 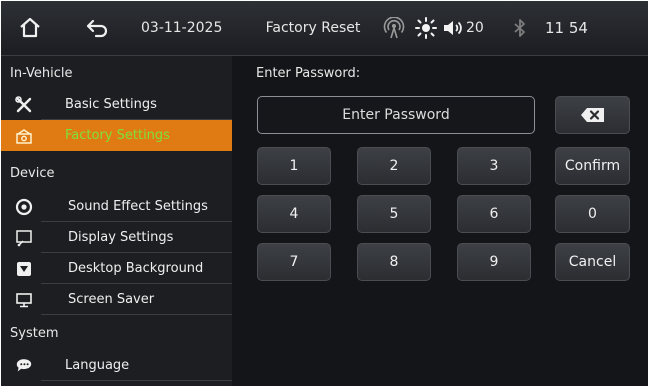 What do you see at coordinates (32, 173) in the screenshot?
I see `section-header-device: Device` at bounding box center [32, 173].